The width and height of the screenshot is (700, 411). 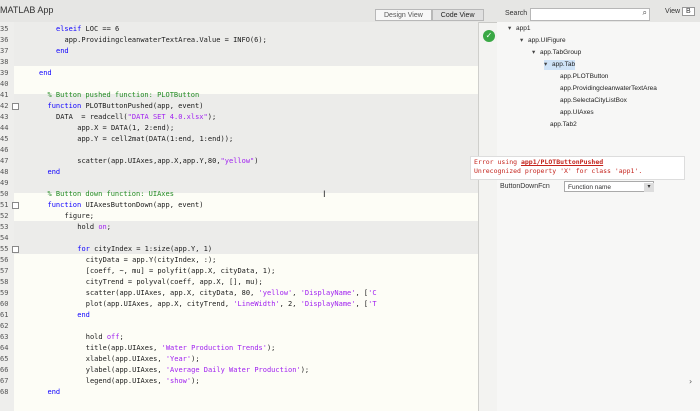 I want to click on view-toggle: Design View Code View, so click(x=429, y=15).